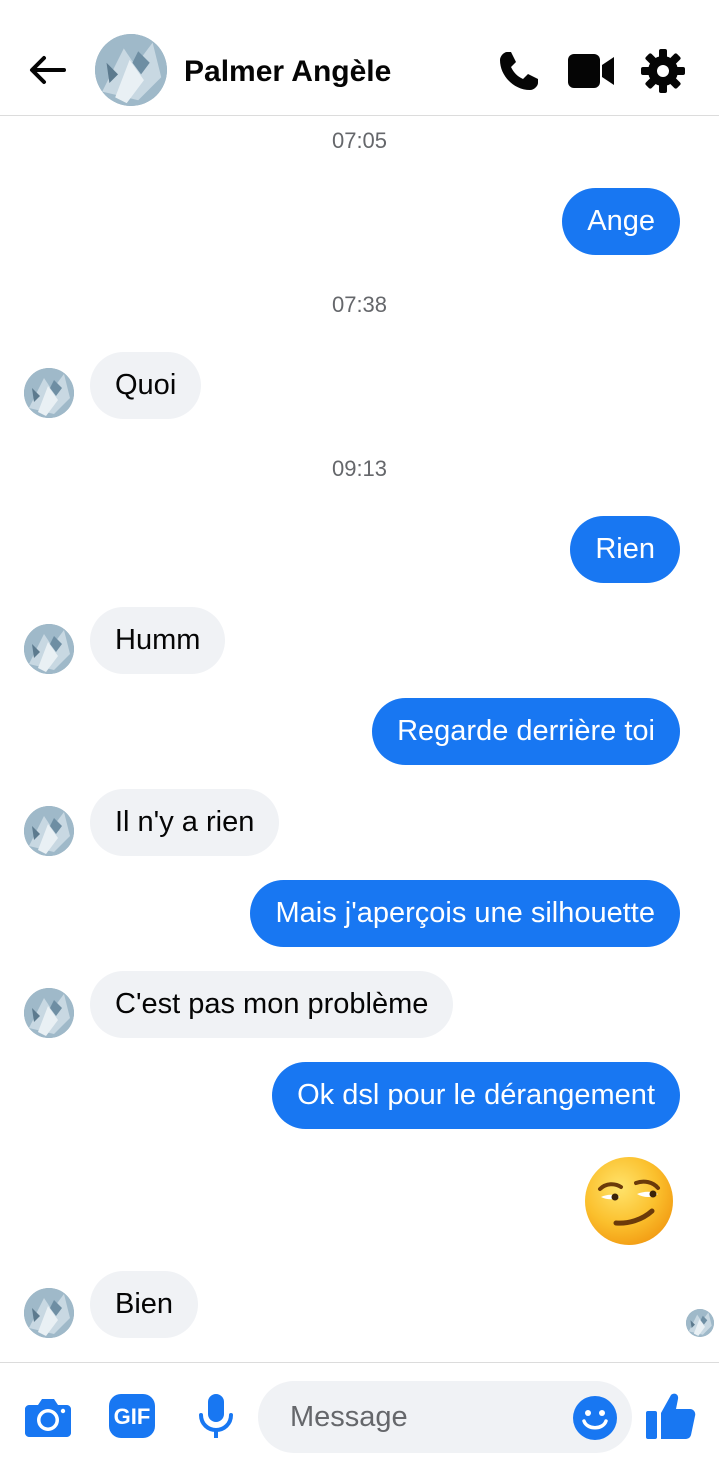  Describe the element at coordinates (625, 549) in the screenshot. I see `outgoing-message: Rien` at that location.